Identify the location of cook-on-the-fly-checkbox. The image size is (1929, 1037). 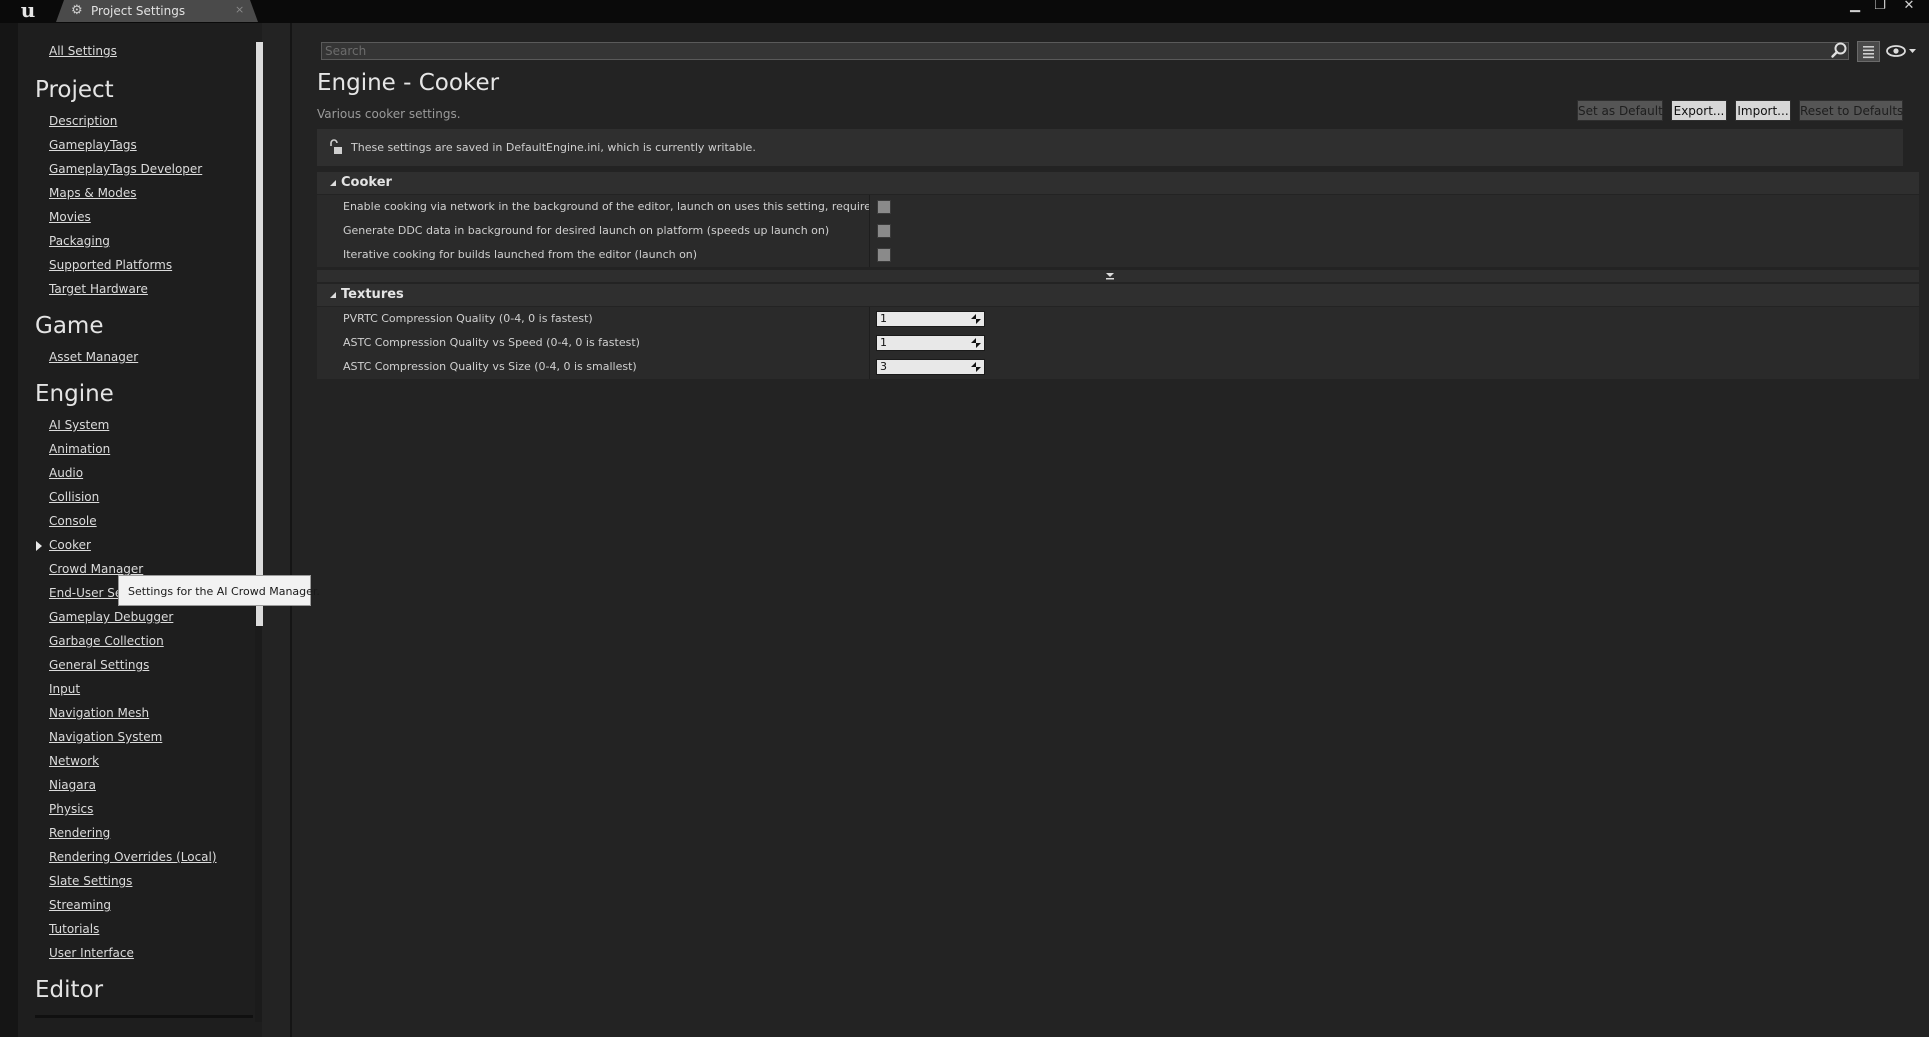
(884, 207).